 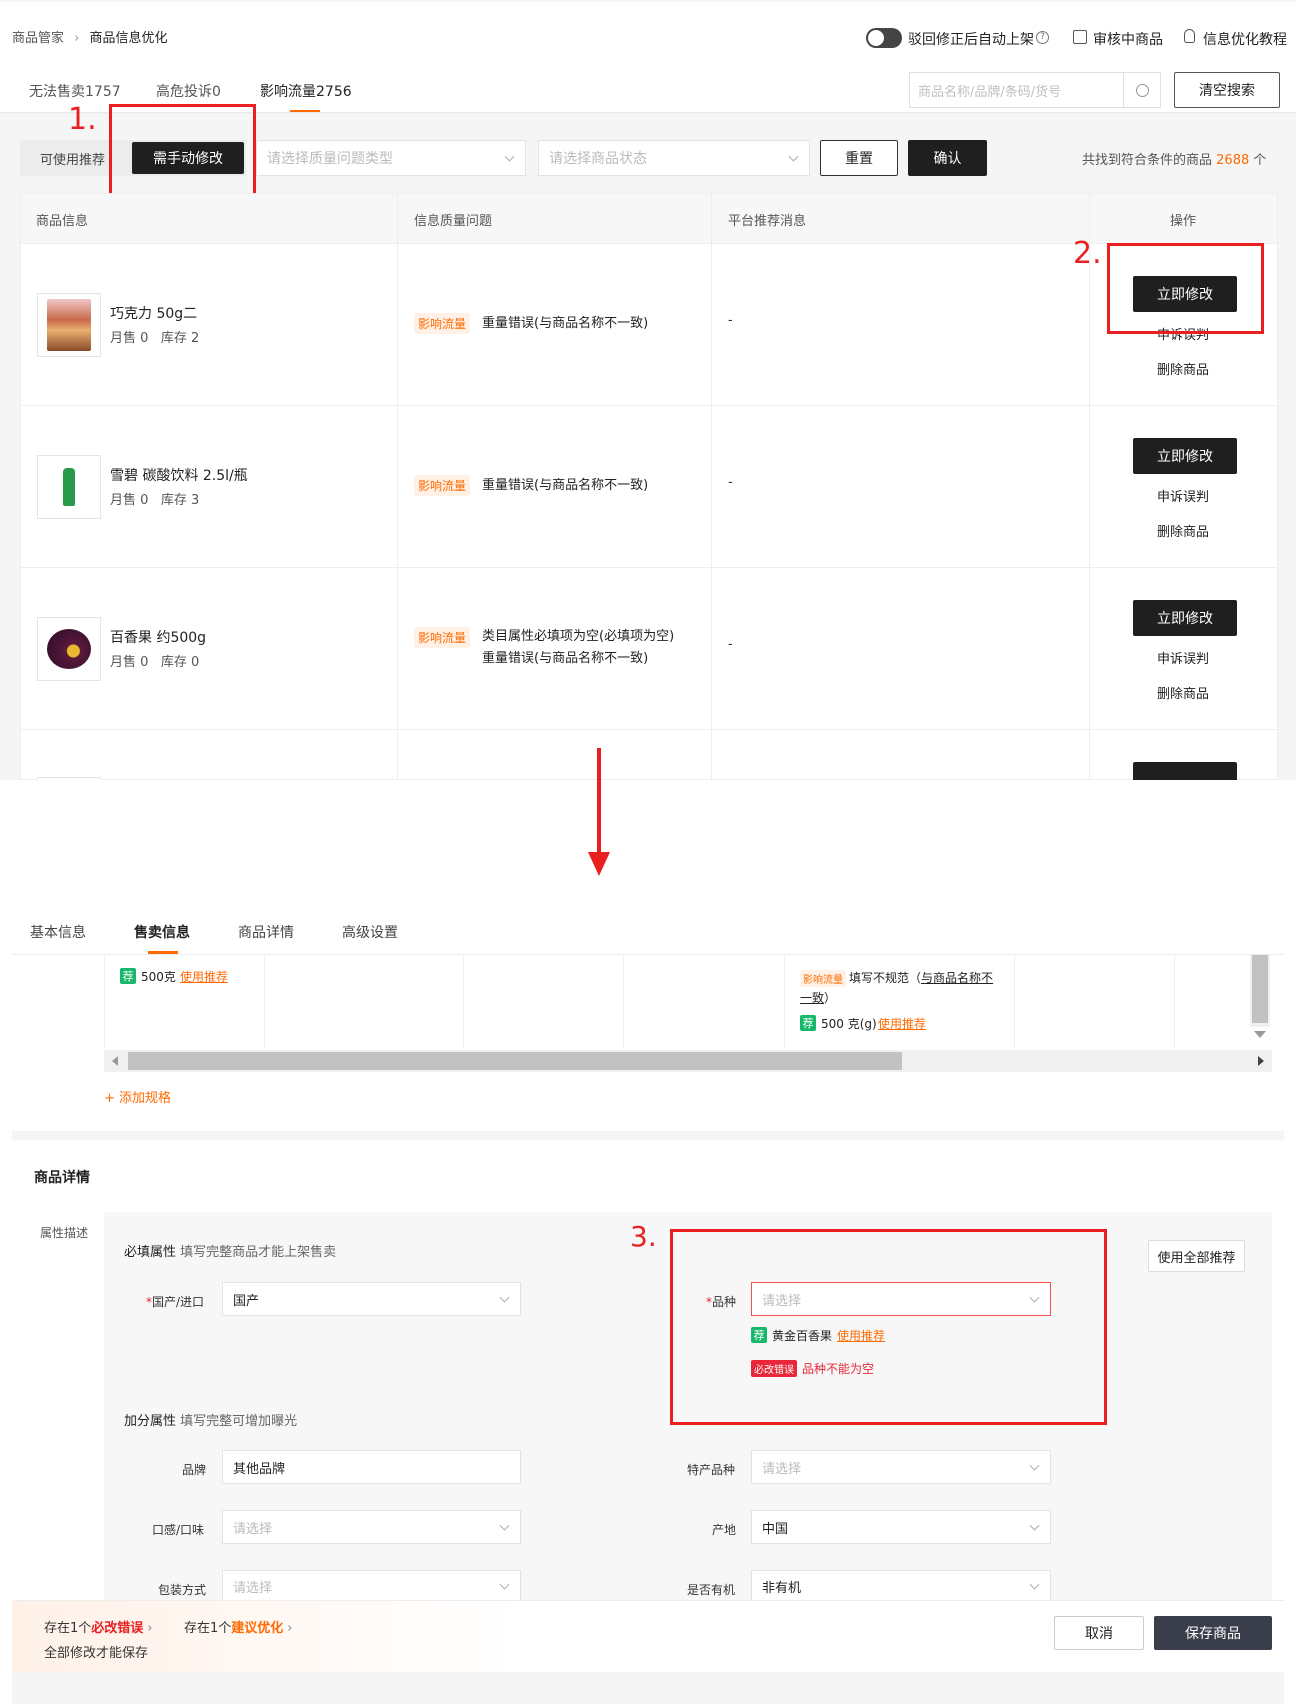 I want to click on tab-complaints: 高危投诉0, so click(x=188, y=91).